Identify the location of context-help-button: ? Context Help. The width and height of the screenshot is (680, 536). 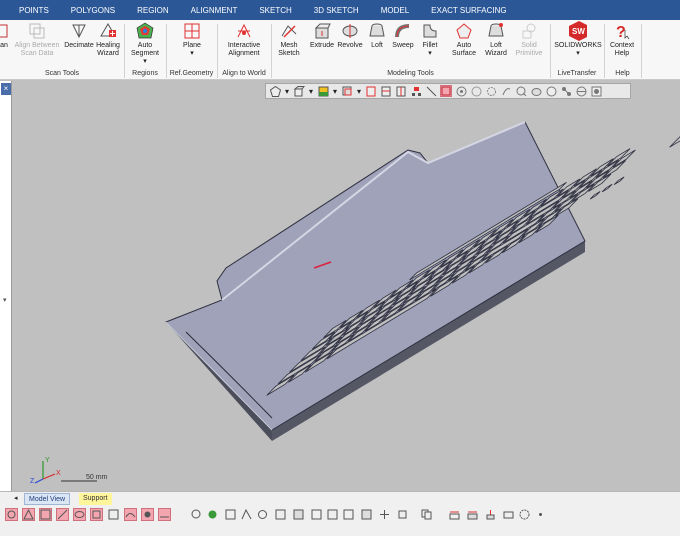
(622, 45).